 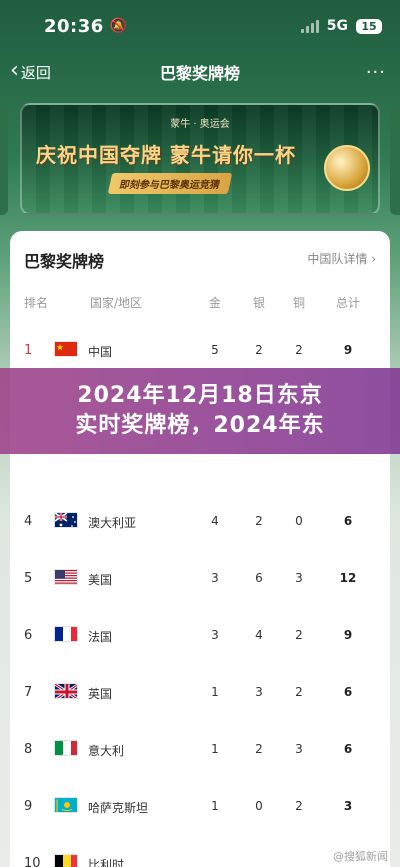 What do you see at coordinates (347, 303) in the screenshot?
I see `header-total: 总计` at bounding box center [347, 303].